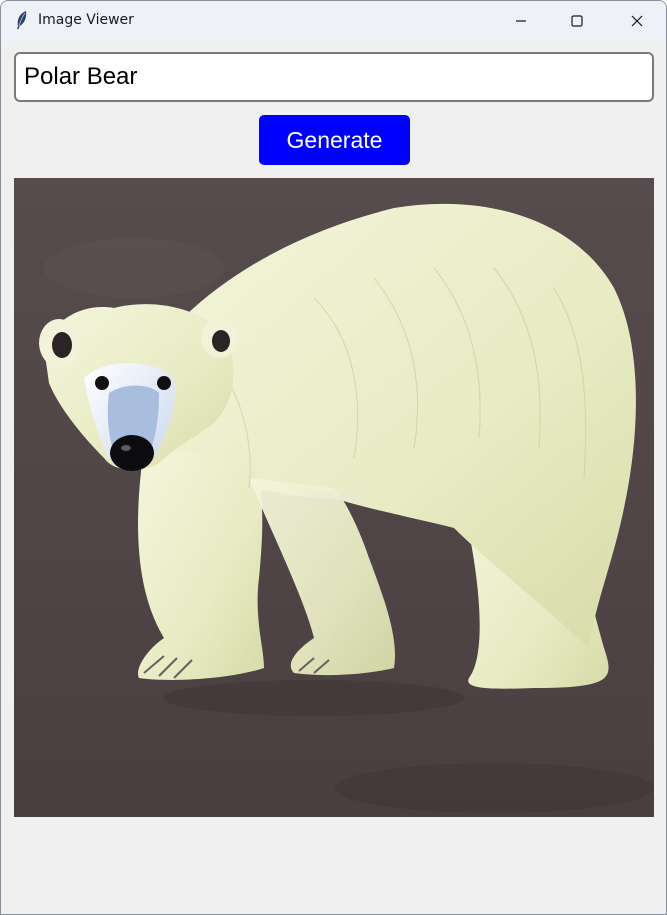 The height and width of the screenshot is (915, 667). Describe the element at coordinates (333, 21) in the screenshot. I see `title-bar: Image Viewer` at that location.